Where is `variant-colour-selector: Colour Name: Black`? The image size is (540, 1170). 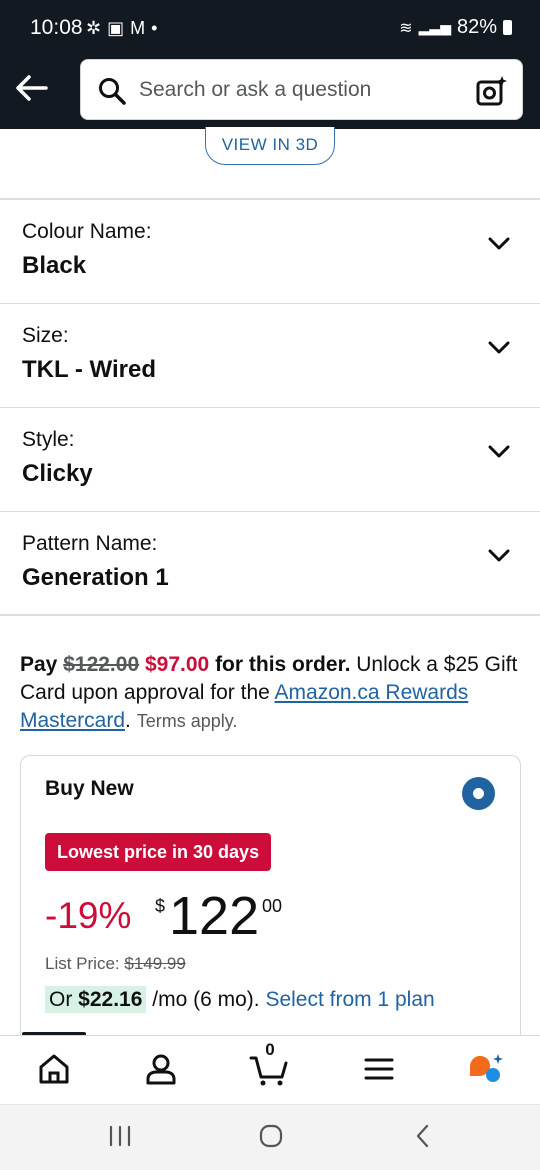 variant-colour-selector: Colour Name: Black is located at coordinates (270, 252).